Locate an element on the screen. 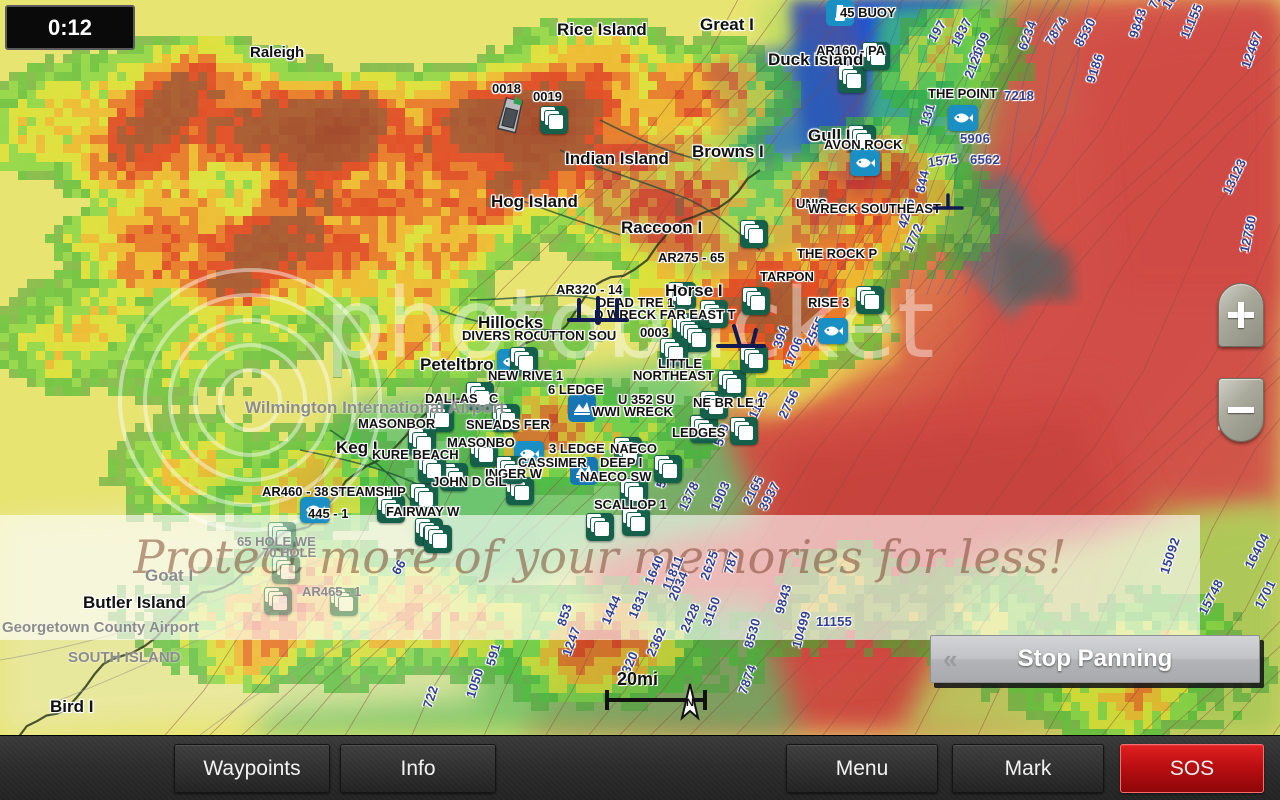 This screenshot has width=1280, height=800. map-place-label: Goat I is located at coordinates (169, 575).